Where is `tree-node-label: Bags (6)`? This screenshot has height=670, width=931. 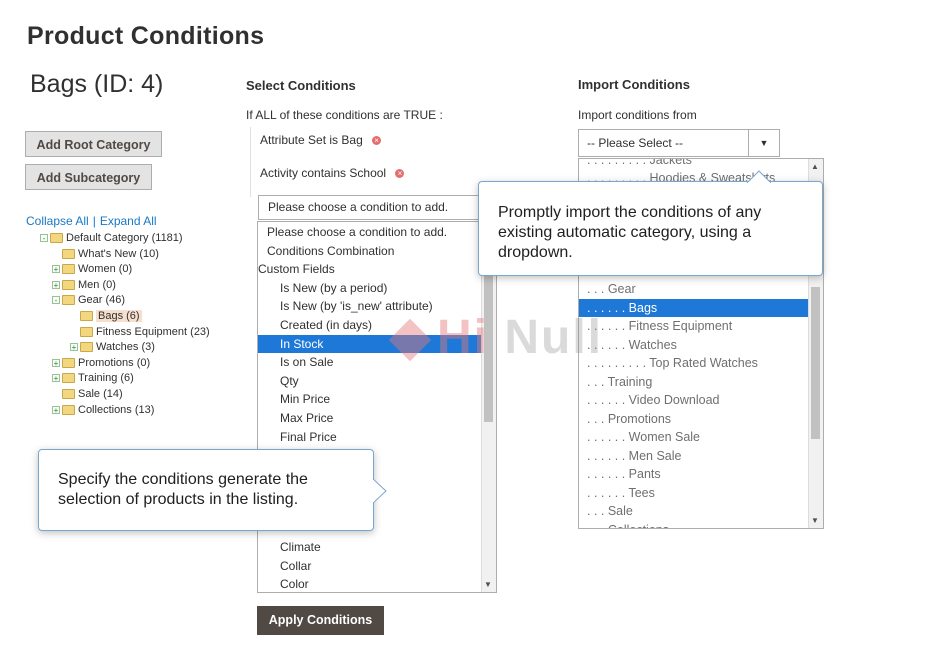
tree-node-label: Bags (6) is located at coordinates (119, 316).